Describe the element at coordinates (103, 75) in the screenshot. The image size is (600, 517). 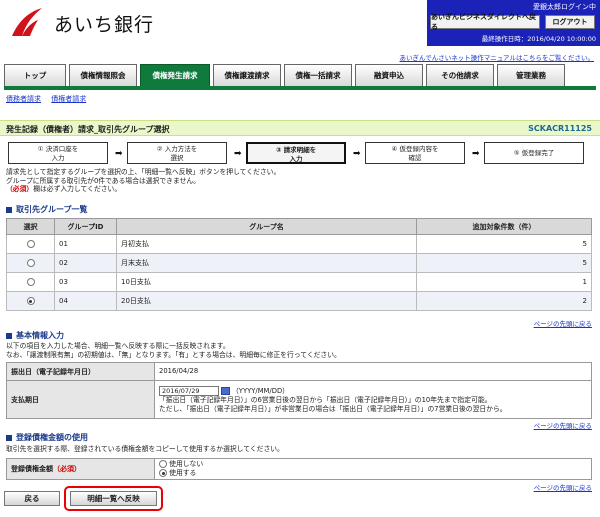
I see `tab-inquiry: 債権情報照会` at that location.